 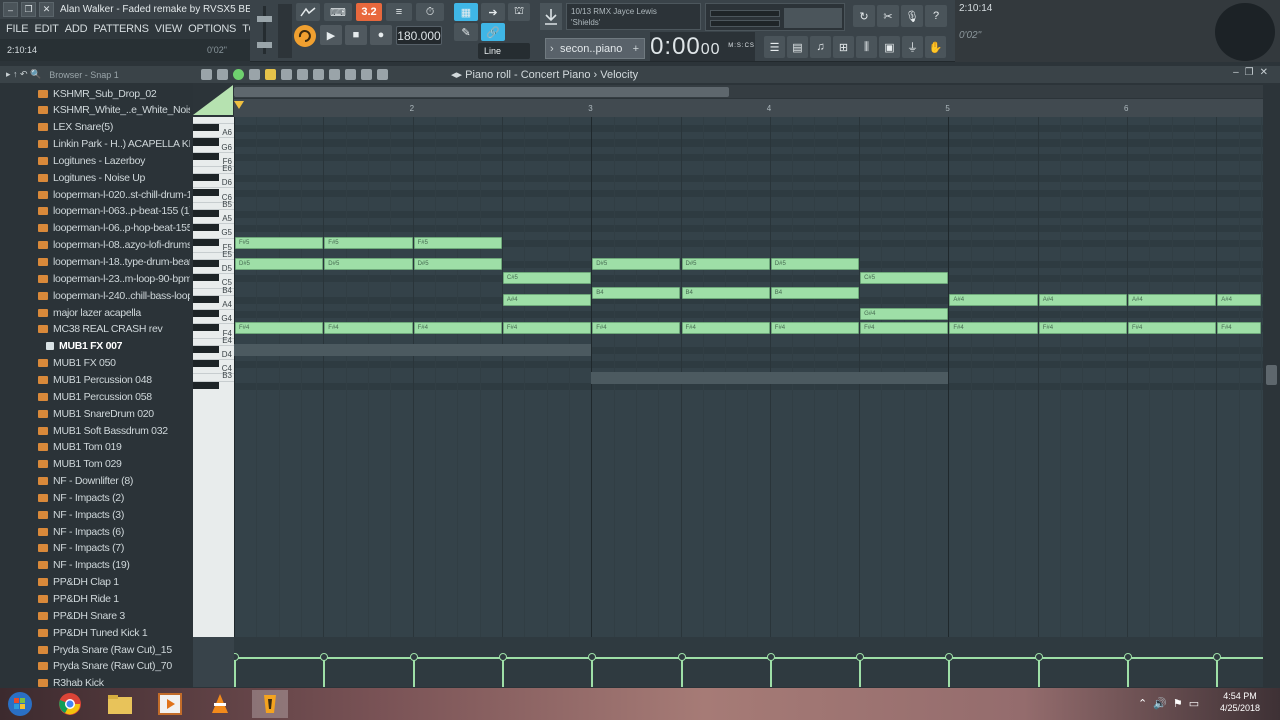 I want to click on horizontal-scrollbar, so click(x=748, y=91).